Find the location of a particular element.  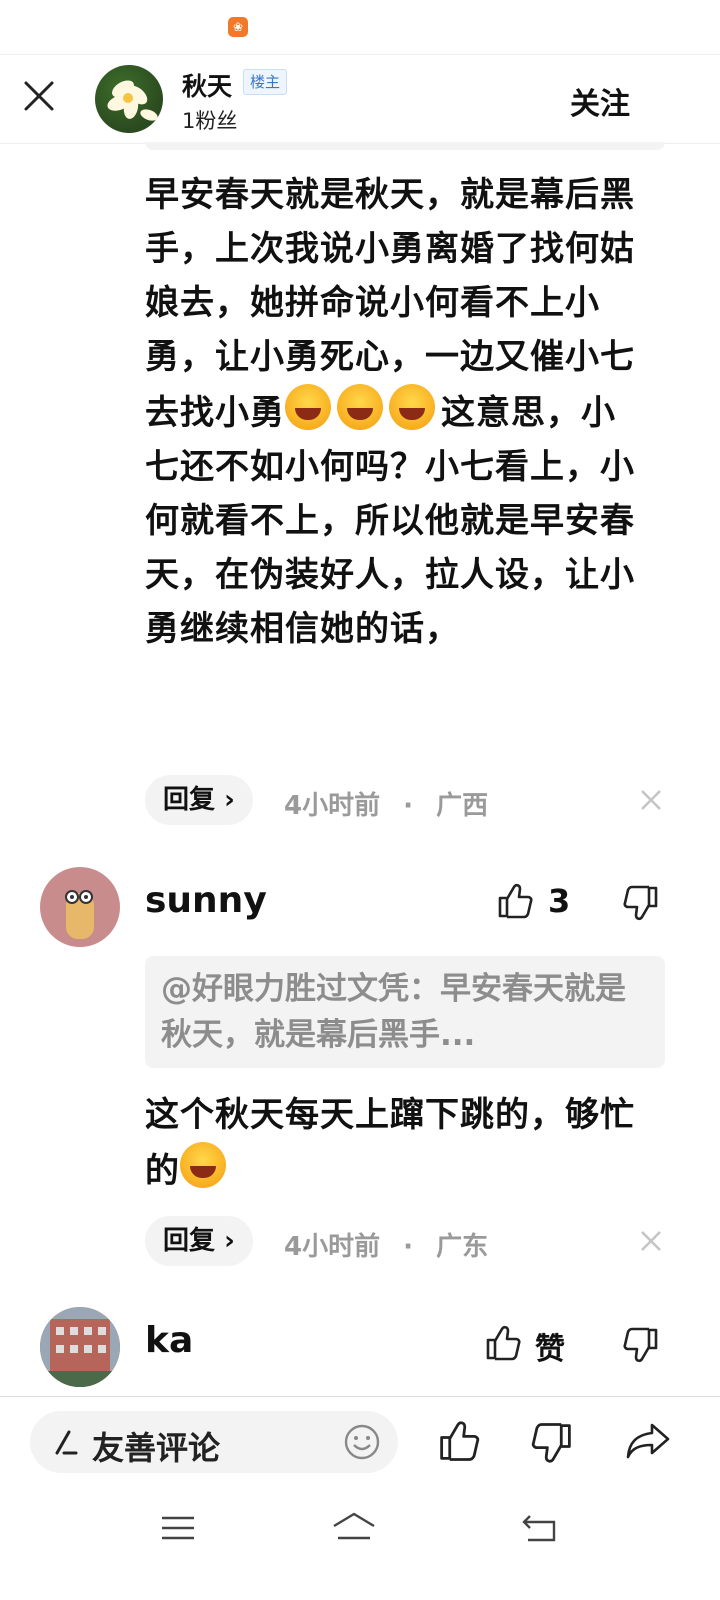

cartoon-avatar-image is located at coordinates (79, 914).